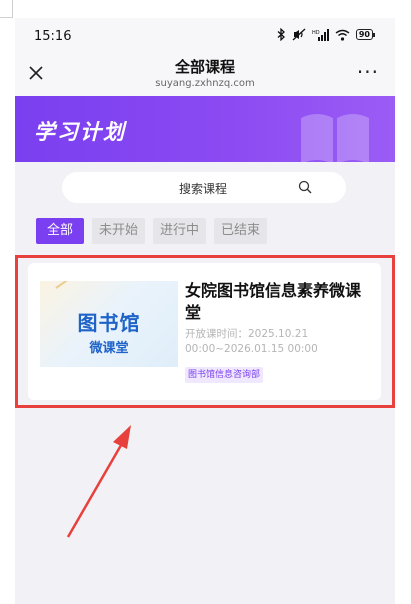 The image size is (411, 604). I want to click on screenshot-corner-mark, so click(6, 9).